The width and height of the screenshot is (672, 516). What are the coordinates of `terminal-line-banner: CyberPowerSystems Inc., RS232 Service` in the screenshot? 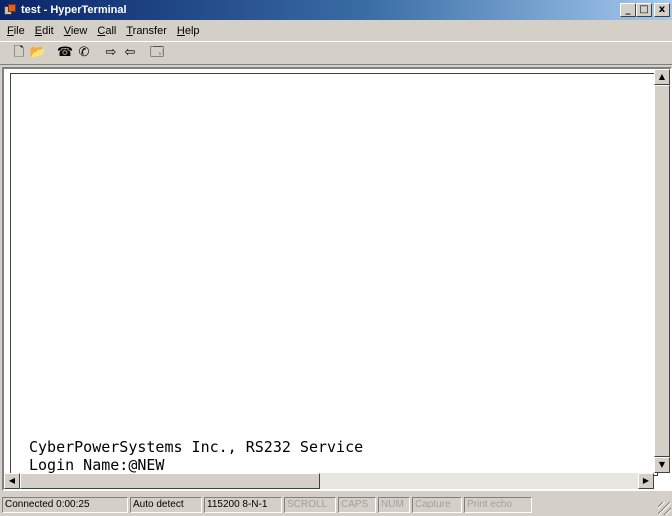 It's located at (196, 447).